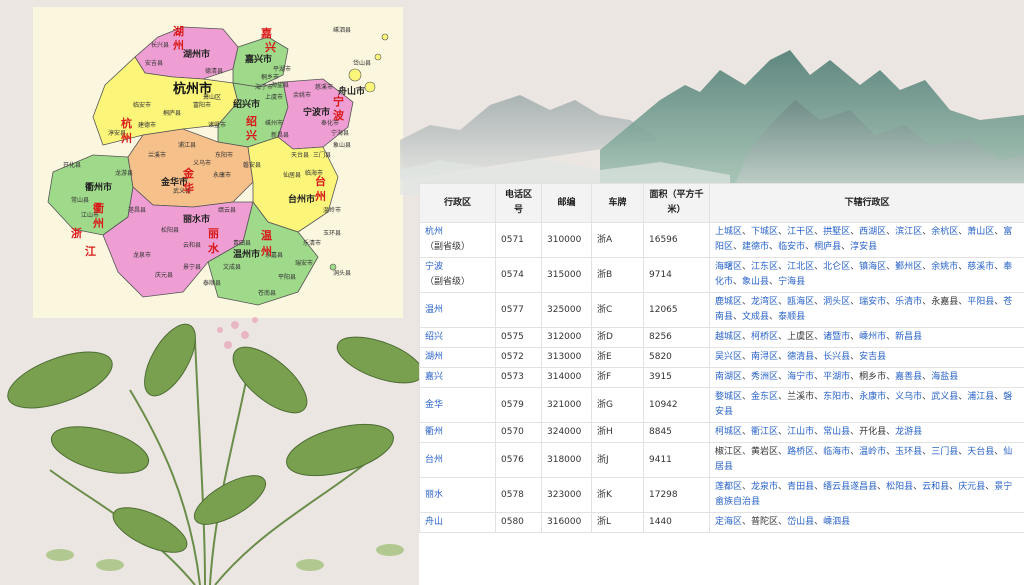  What do you see at coordinates (728, 302) in the screenshot?
I see `district-link: 鹿城区` at bounding box center [728, 302].